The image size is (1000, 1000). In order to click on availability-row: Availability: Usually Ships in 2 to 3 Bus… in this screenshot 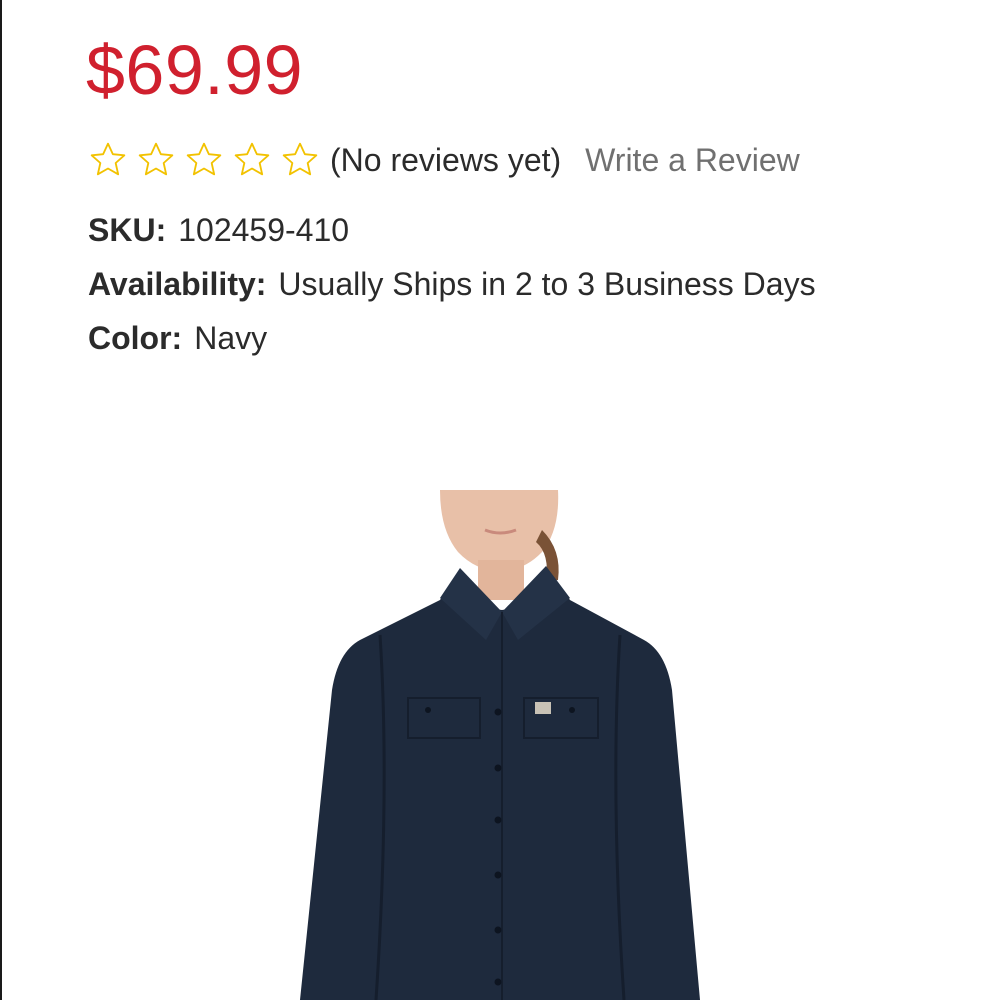, I will do `click(452, 284)`.